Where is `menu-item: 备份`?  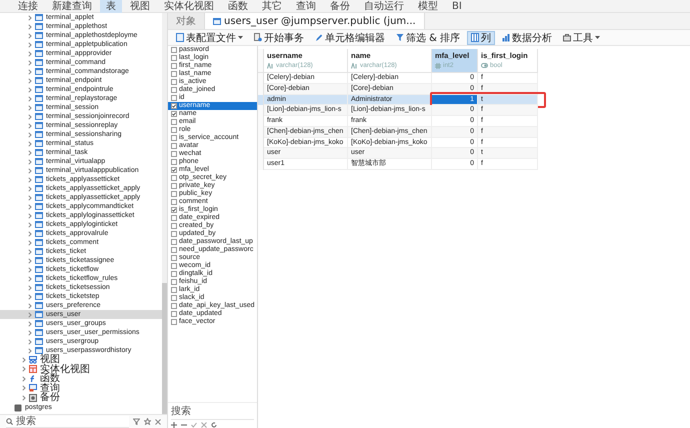
menu-item: 备份 is located at coordinates (340, 6).